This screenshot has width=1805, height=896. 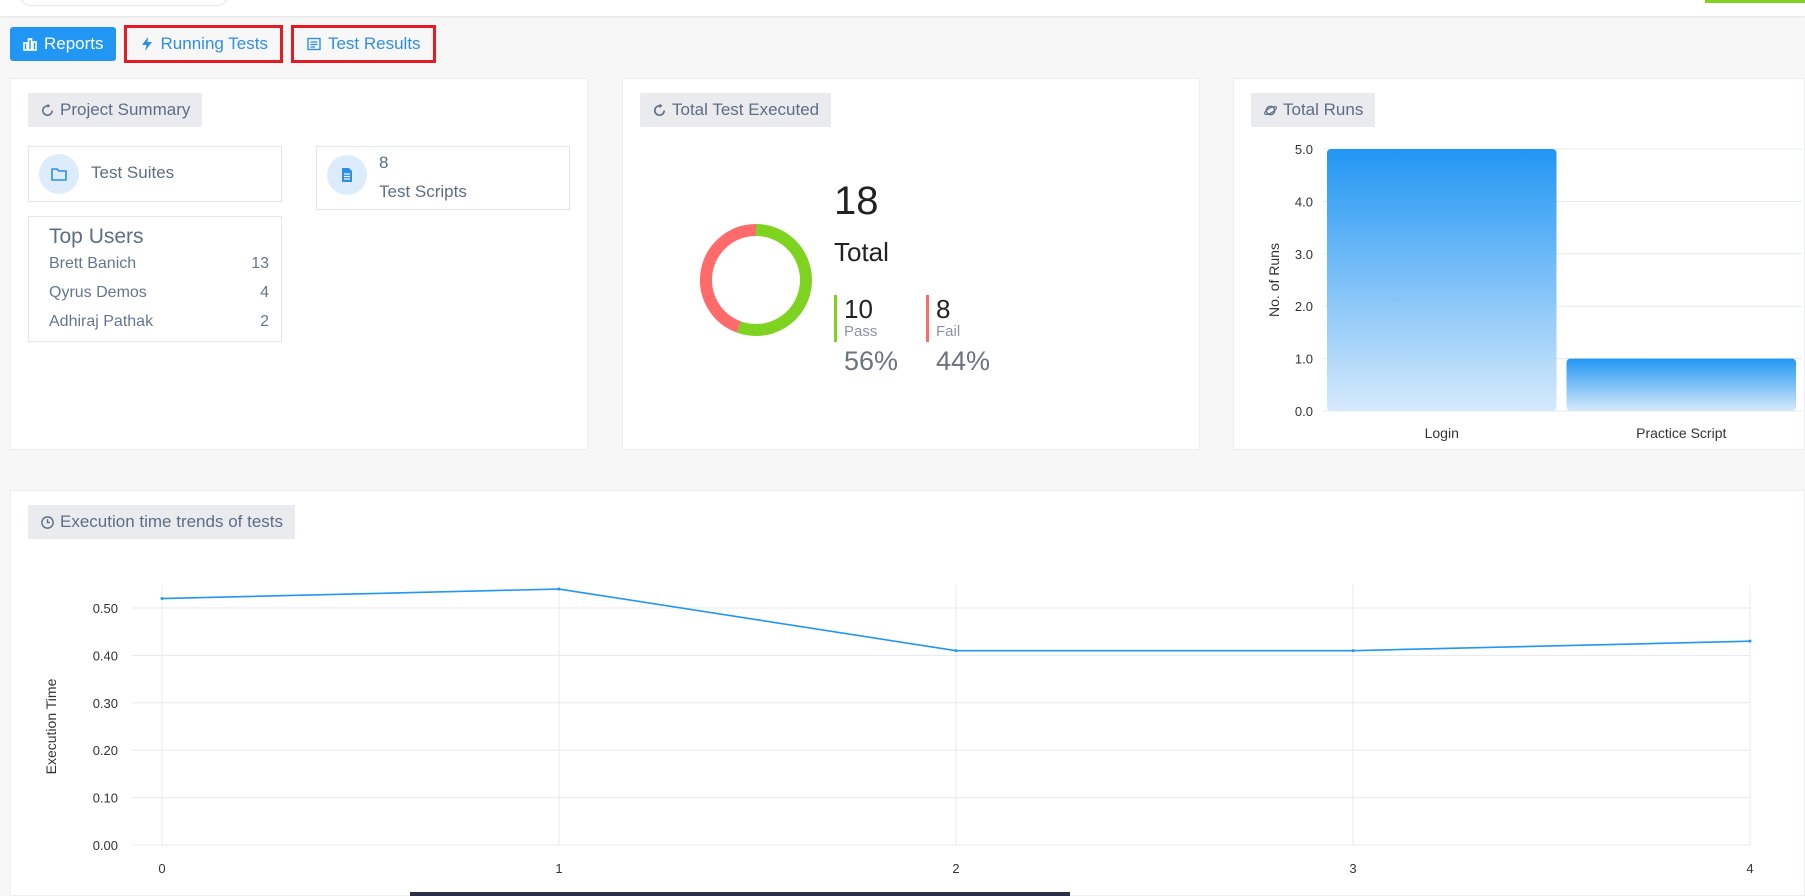 What do you see at coordinates (30, 44) in the screenshot?
I see `bar-chart-icon` at bounding box center [30, 44].